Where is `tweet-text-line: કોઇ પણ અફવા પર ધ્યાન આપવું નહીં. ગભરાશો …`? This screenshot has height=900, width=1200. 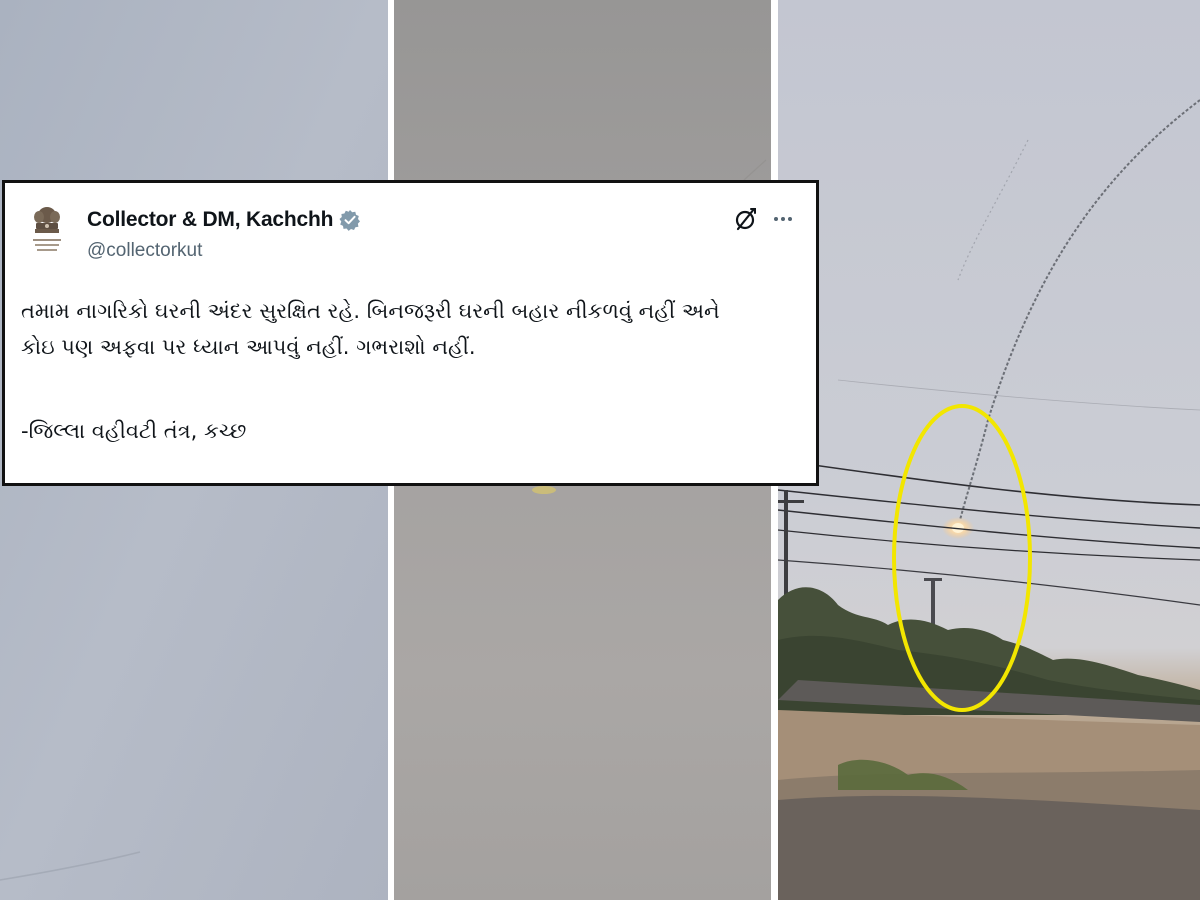
tweet-text-line: કોઇ પણ અફવા પર ધ્યાન આપવું નહીં. ગભરાશો … is located at coordinates (248, 347).